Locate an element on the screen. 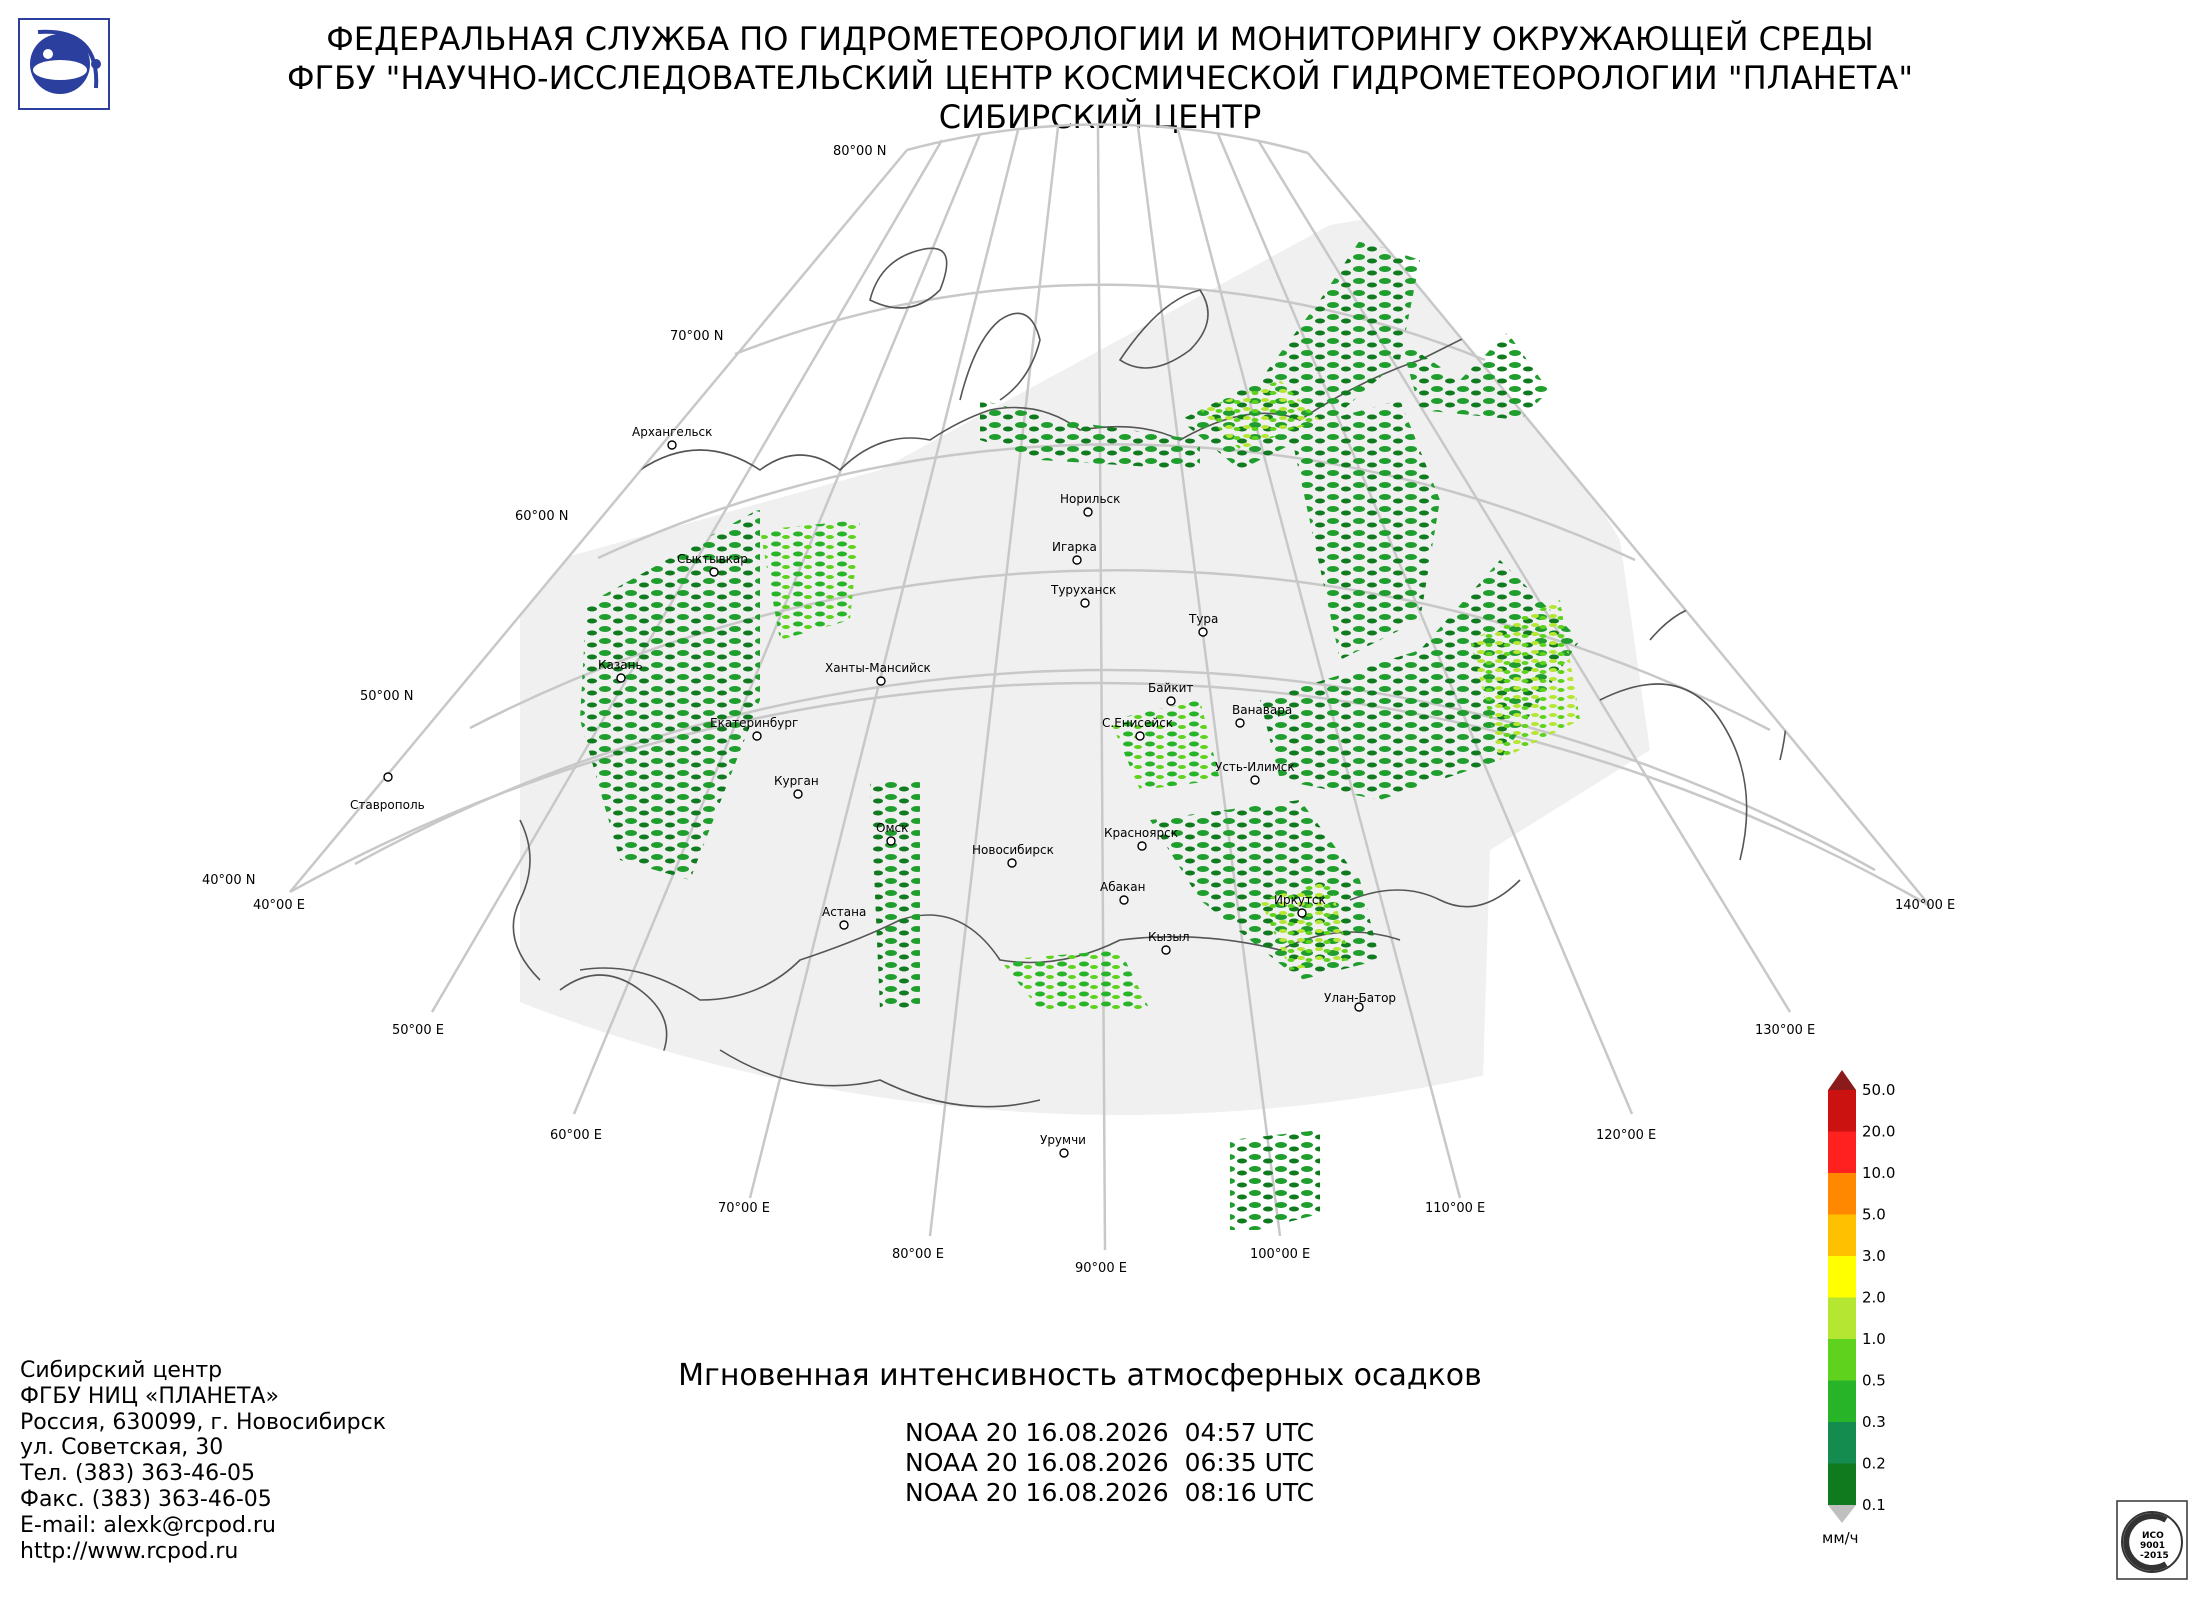 This screenshot has height=1600, width=2200. colorbar-tick-label: 50.0 is located at coordinates (1878, 1090).